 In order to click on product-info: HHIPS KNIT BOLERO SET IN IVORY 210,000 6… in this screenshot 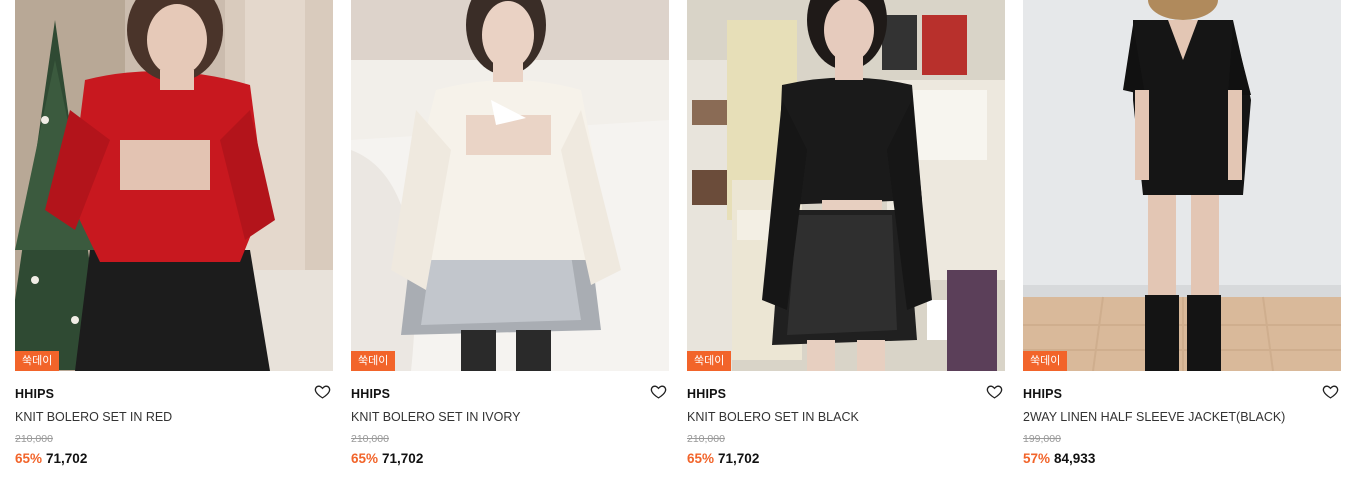, I will do `click(510, 419)`.